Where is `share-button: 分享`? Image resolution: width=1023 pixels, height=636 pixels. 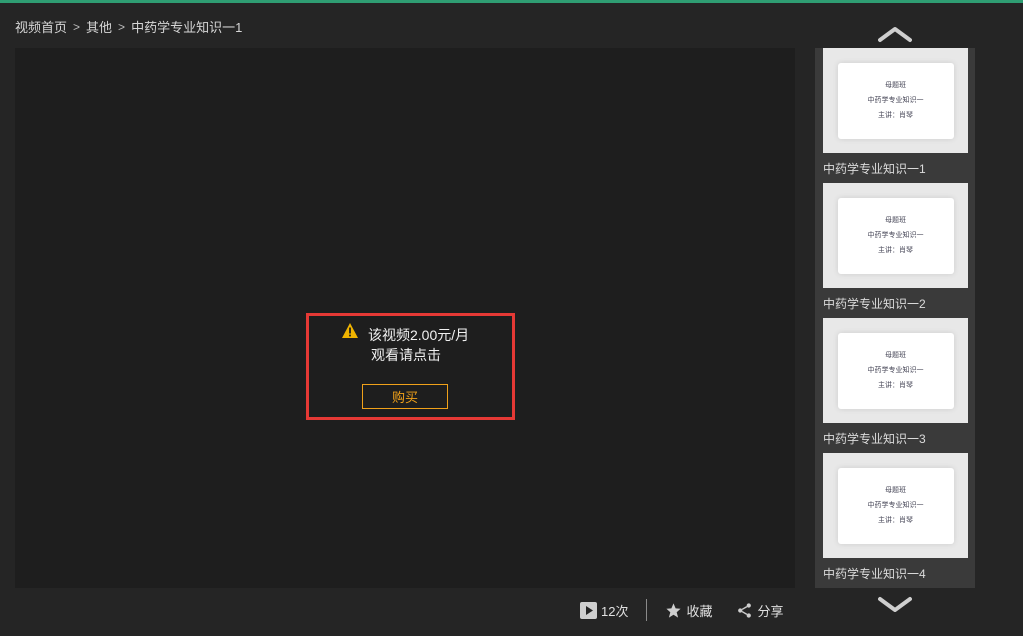 share-button: 分享 is located at coordinates (760, 610).